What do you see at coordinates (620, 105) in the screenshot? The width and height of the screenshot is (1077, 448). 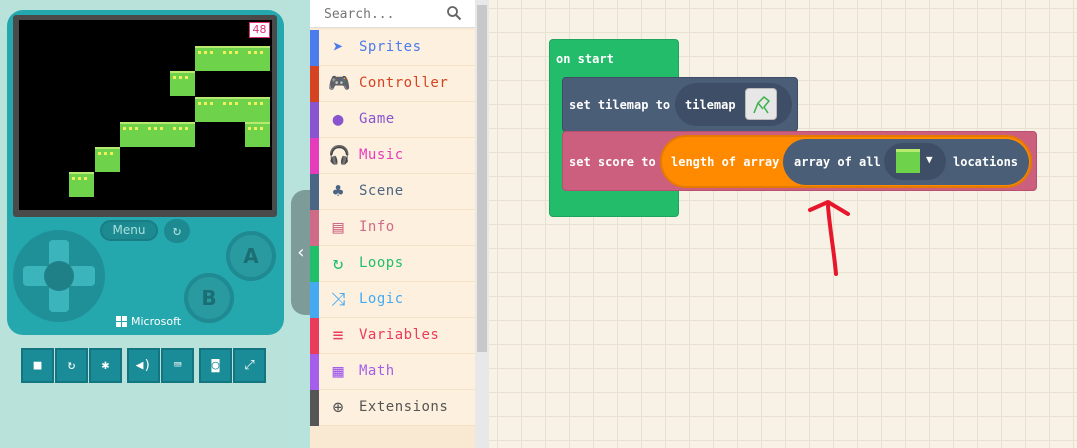 I see `set-tilemap-label: set tilemap to` at bounding box center [620, 105].